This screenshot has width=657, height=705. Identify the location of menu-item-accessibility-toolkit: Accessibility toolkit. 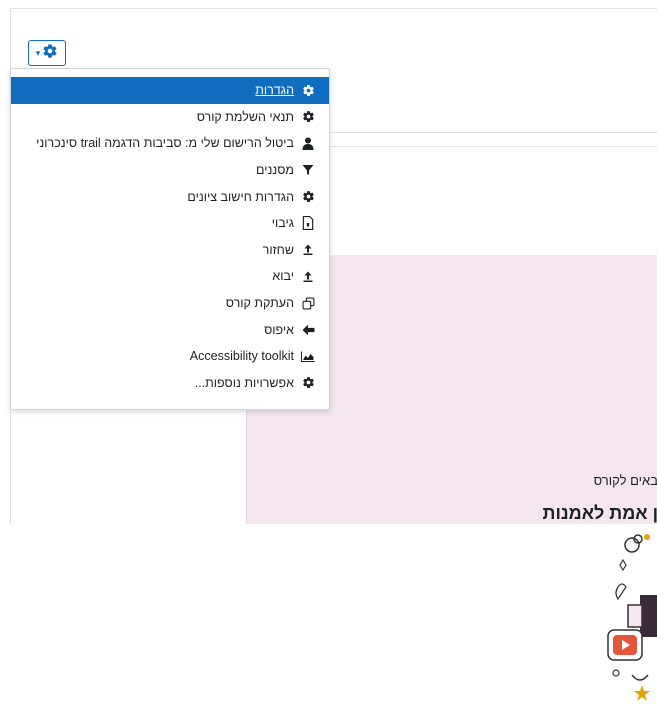
(170, 356).